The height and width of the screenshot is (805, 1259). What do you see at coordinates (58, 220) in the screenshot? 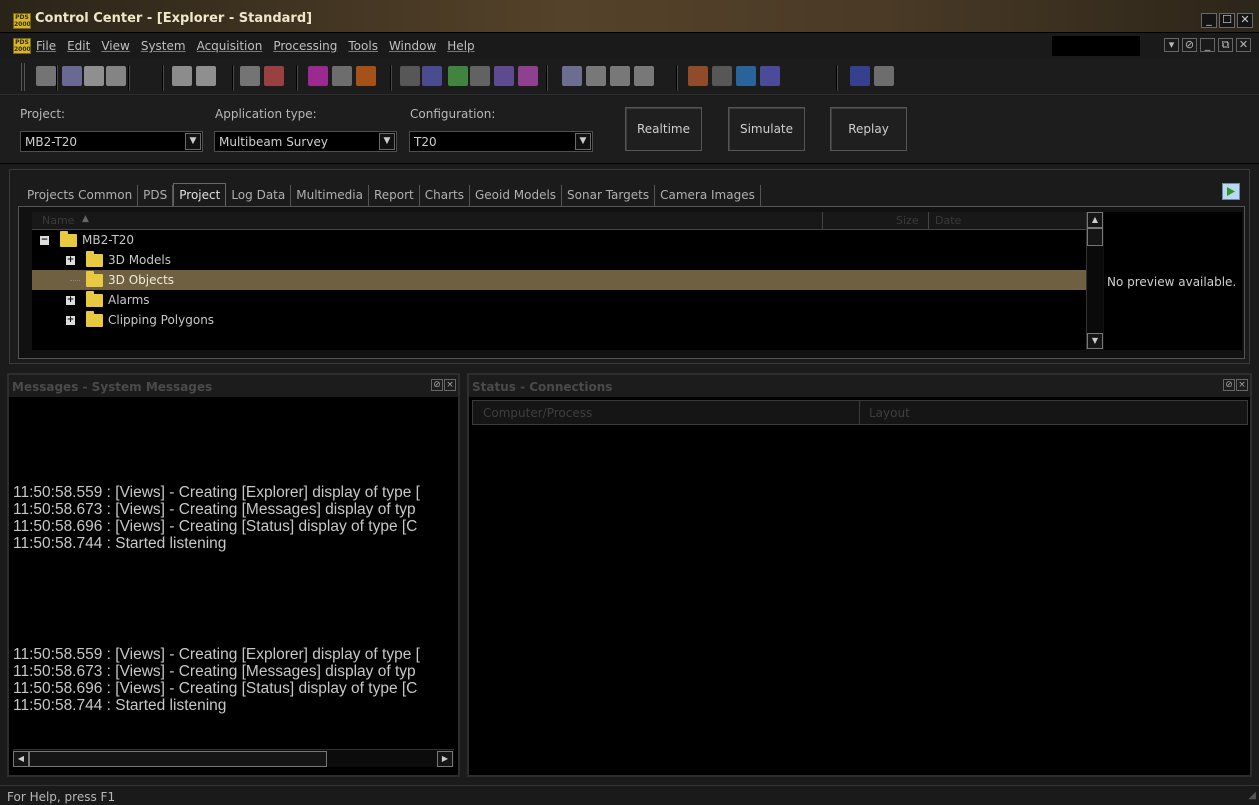
I see `column-name: Name` at bounding box center [58, 220].